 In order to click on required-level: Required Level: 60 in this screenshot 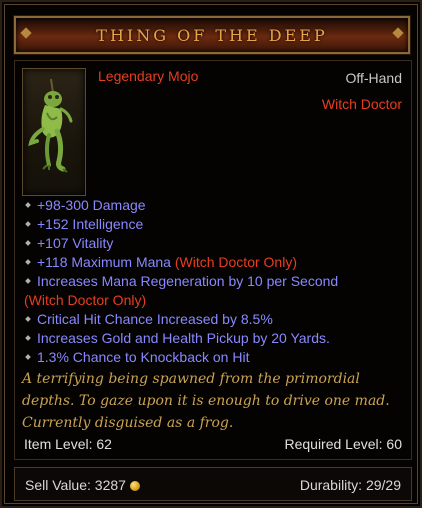, I will do `click(343, 444)`.